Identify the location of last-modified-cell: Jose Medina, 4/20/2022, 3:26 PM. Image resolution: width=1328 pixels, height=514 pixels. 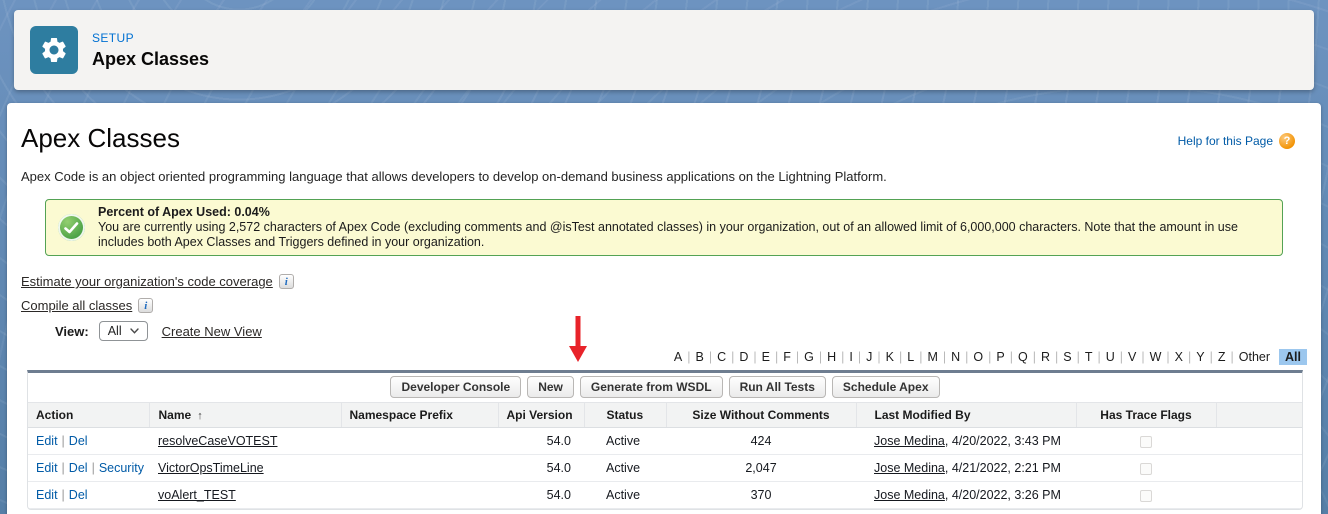
(966, 495).